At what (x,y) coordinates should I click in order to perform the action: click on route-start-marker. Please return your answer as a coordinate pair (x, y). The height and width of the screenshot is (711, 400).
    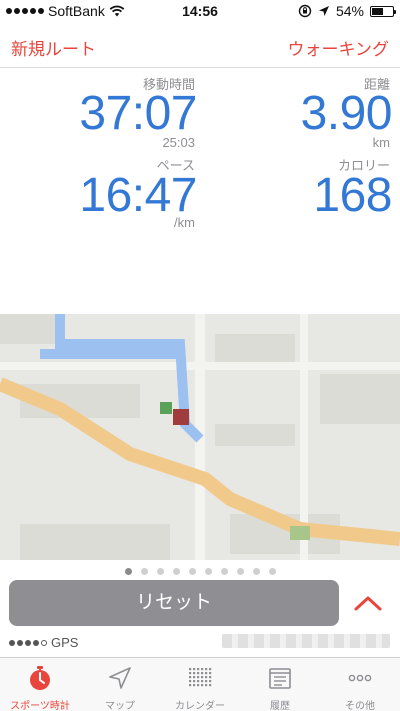
    Looking at the image, I should click on (166, 408).